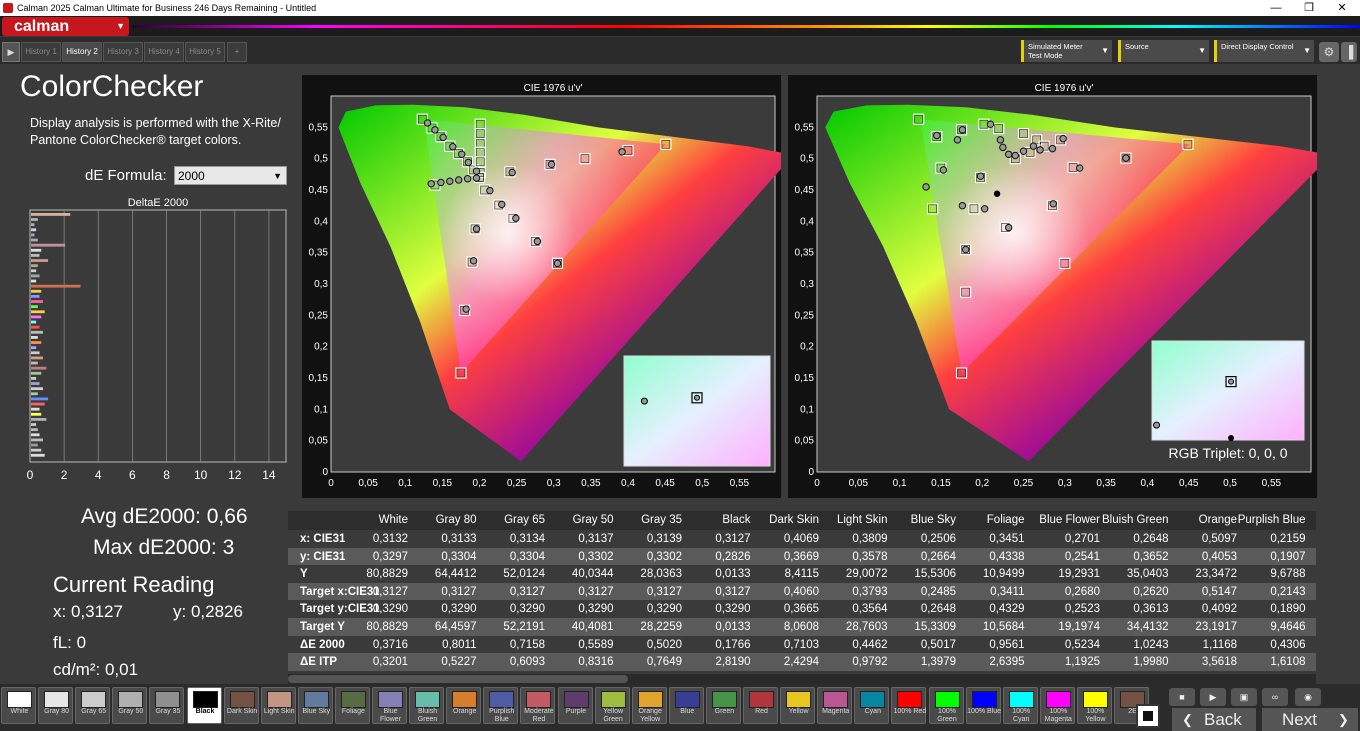 This screenshot has height=731, width=1360. What do you see at coordinates (501, 705) in the screenshot?
I see `swatch-purplish-blue: Purplish Blue` at bounding box center [501, 705].